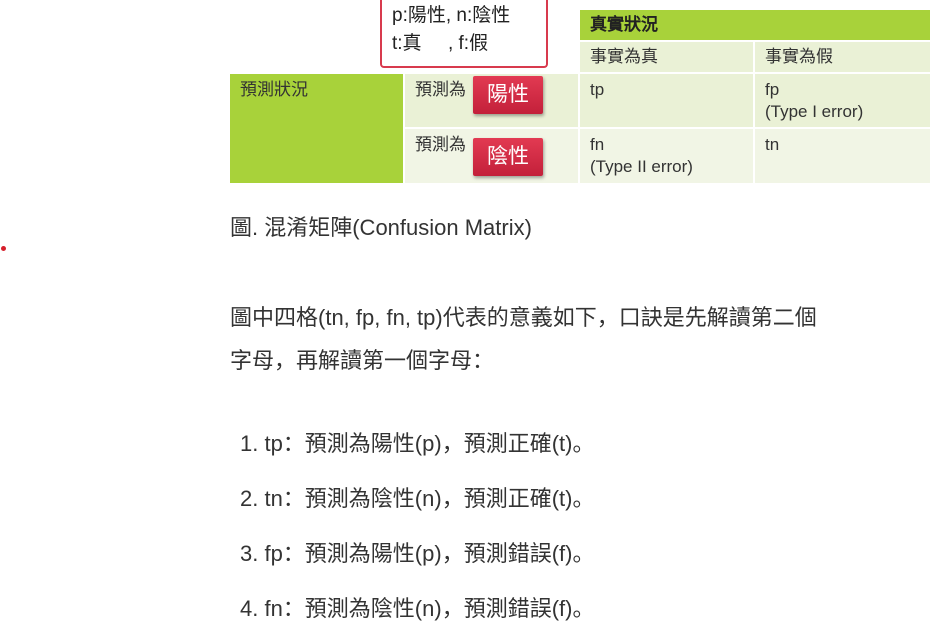  Describe the element at coordinates (417, 608) in the screenshot. I see `list-item: 4. fn：預測為陰性(n)，預測錯誤(f)。` at that location.